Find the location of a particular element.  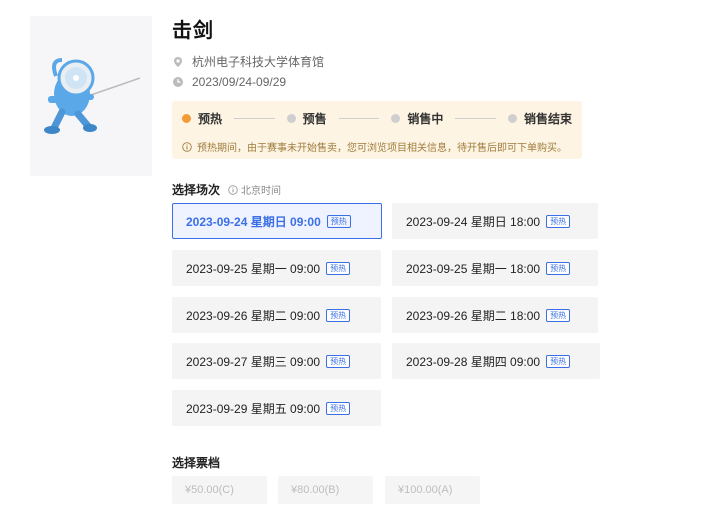

sale-stage-progress: 预热 预售 销售中 销售结束 is located at coordinates (377, 118).